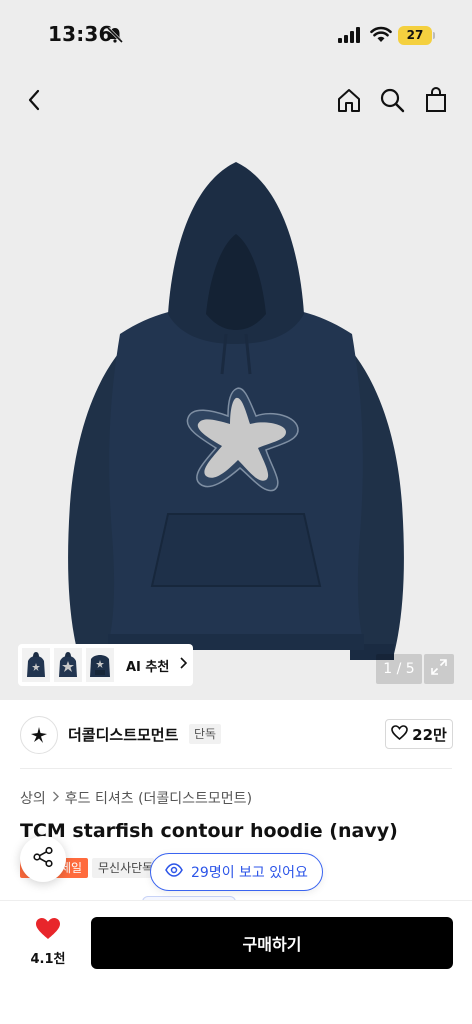 This screenshot has width=472, height=1024. I want to click on viewer-count-pill: 29명이 보고 있어요, so click(236, 872).